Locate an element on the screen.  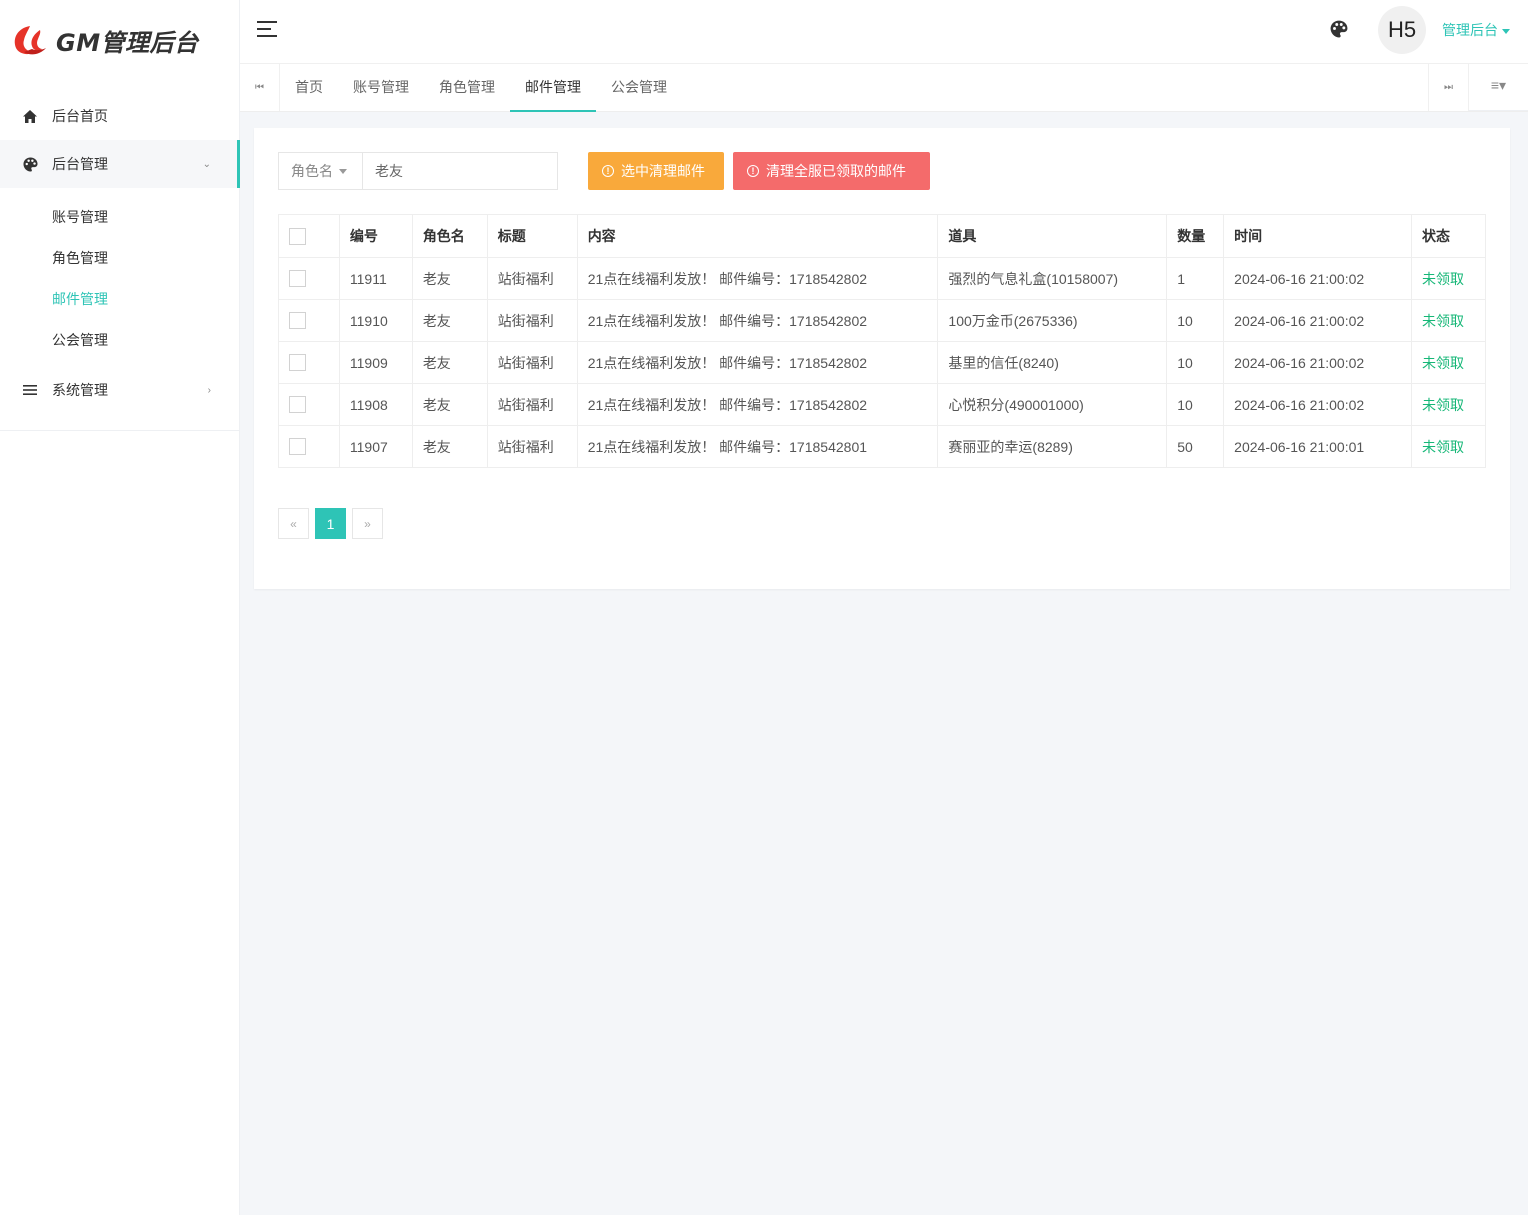
top-header: H5 管理后台 is located at coordinates (884, 32).